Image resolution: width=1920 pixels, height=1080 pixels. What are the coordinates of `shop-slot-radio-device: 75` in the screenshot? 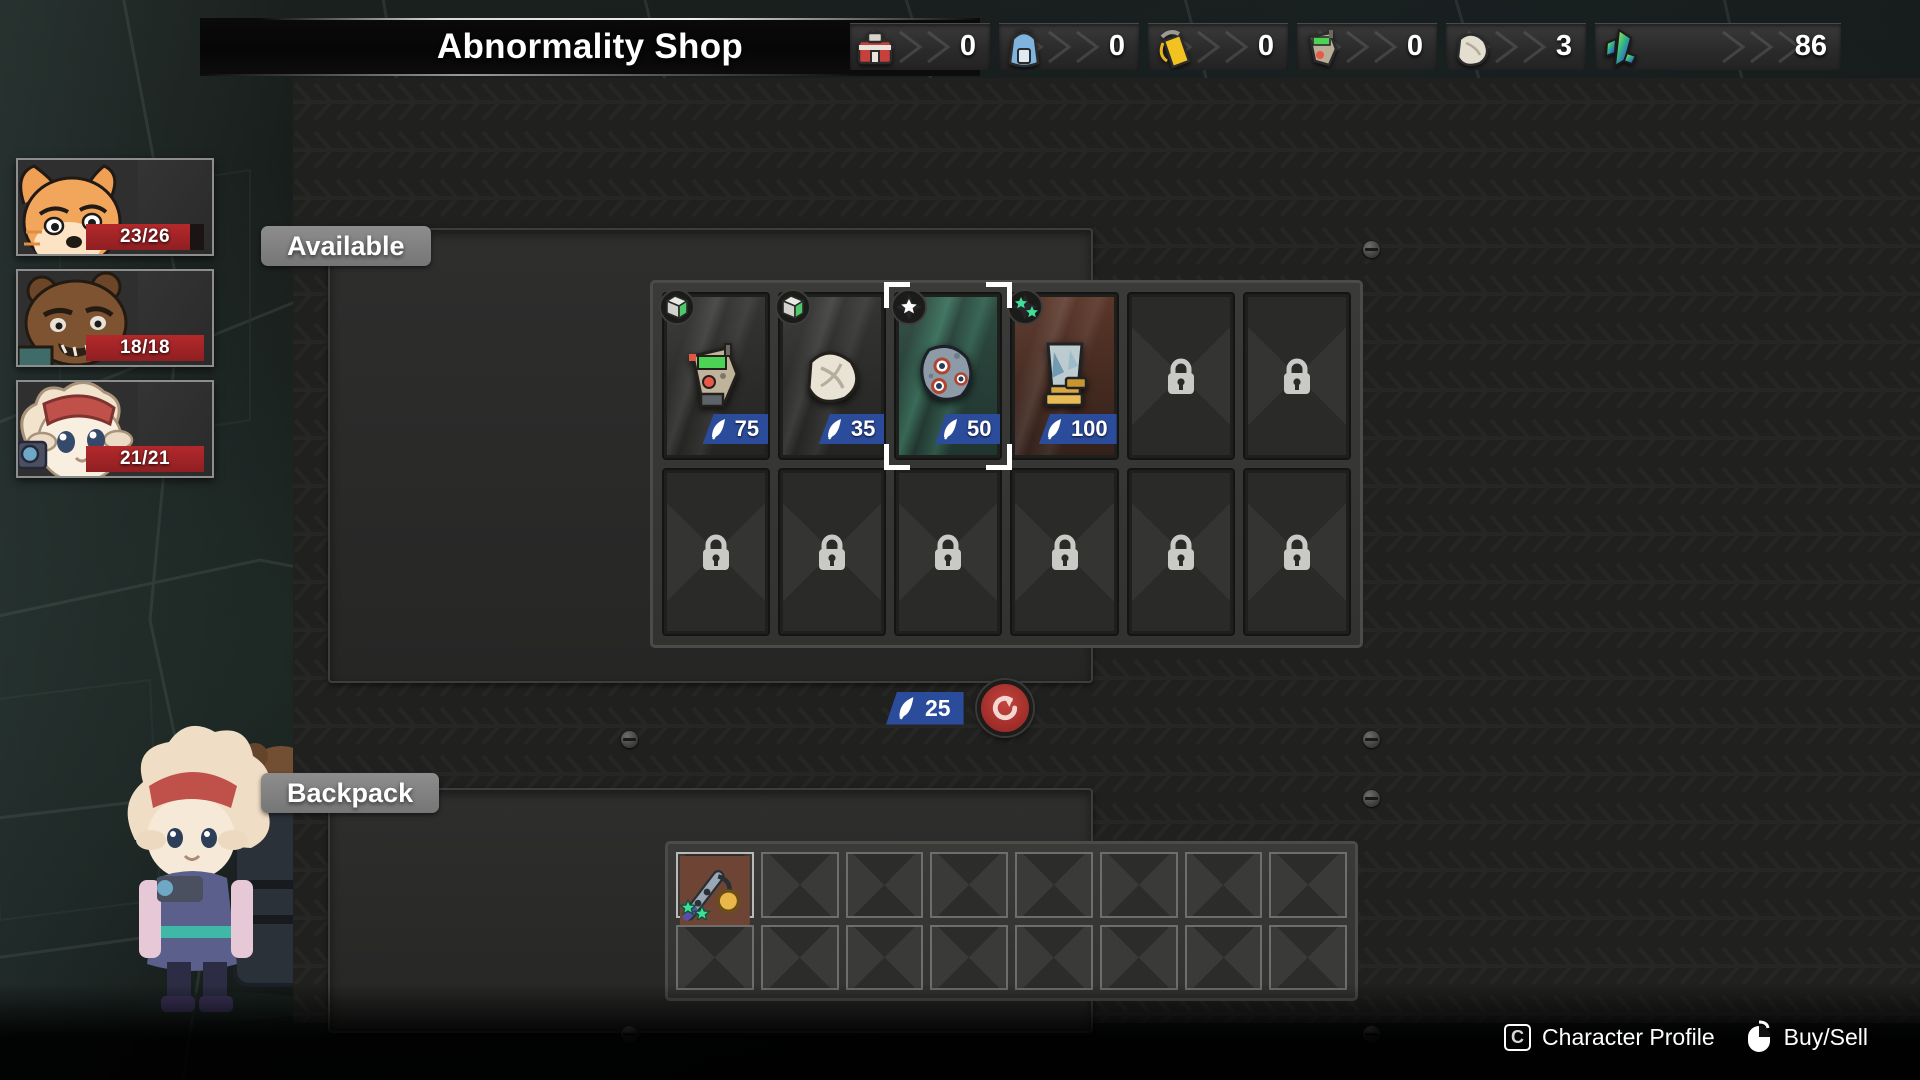 It's located at (715, 374).